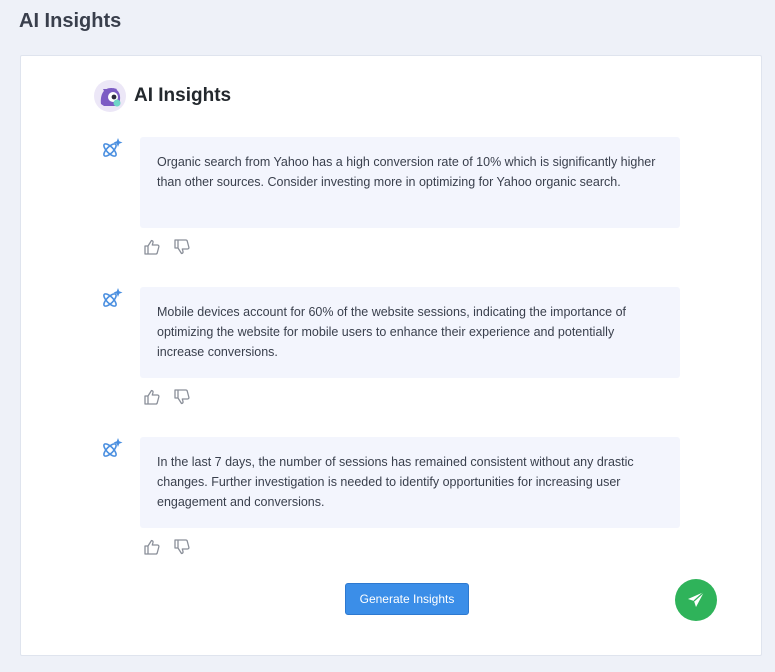 This screenshot has height=672, width=775. Describe the element at coordinates (110, 96) in the screenshot. I see `monster-mascot-icon` at that location.